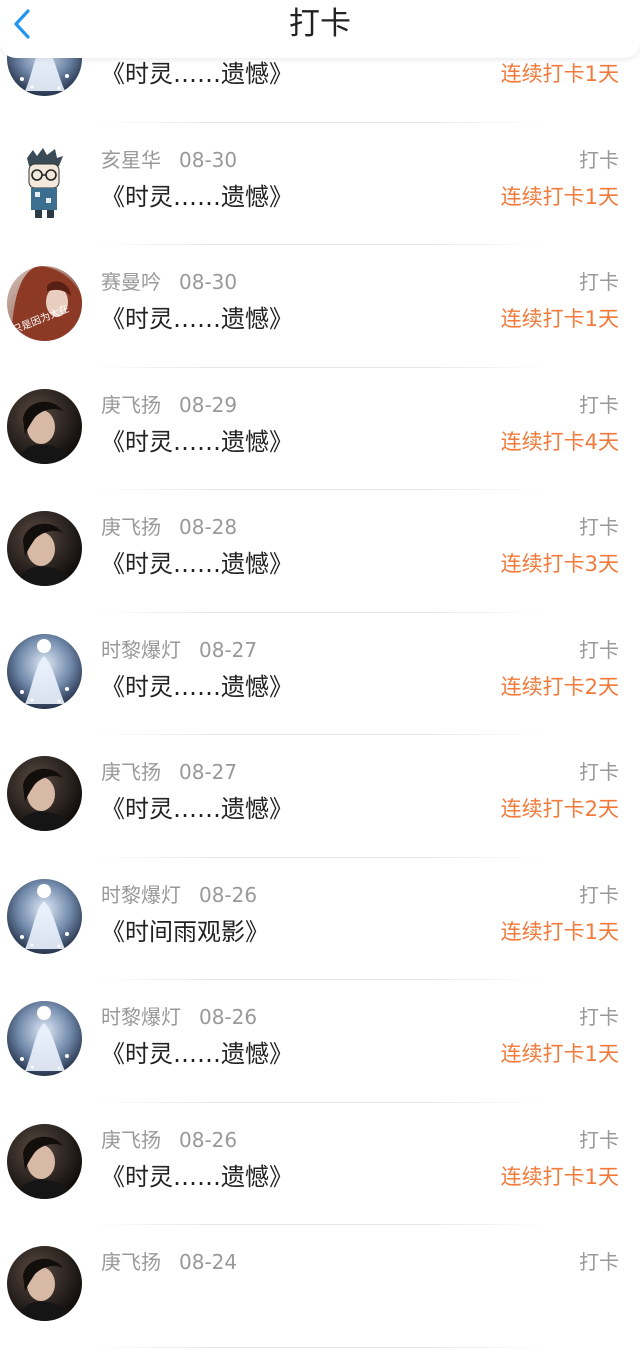  What do you see at coordinates (559, 564) in the screenshot?
I see `streak-label: 连续打卡3天` at bounding box center [559, 564].